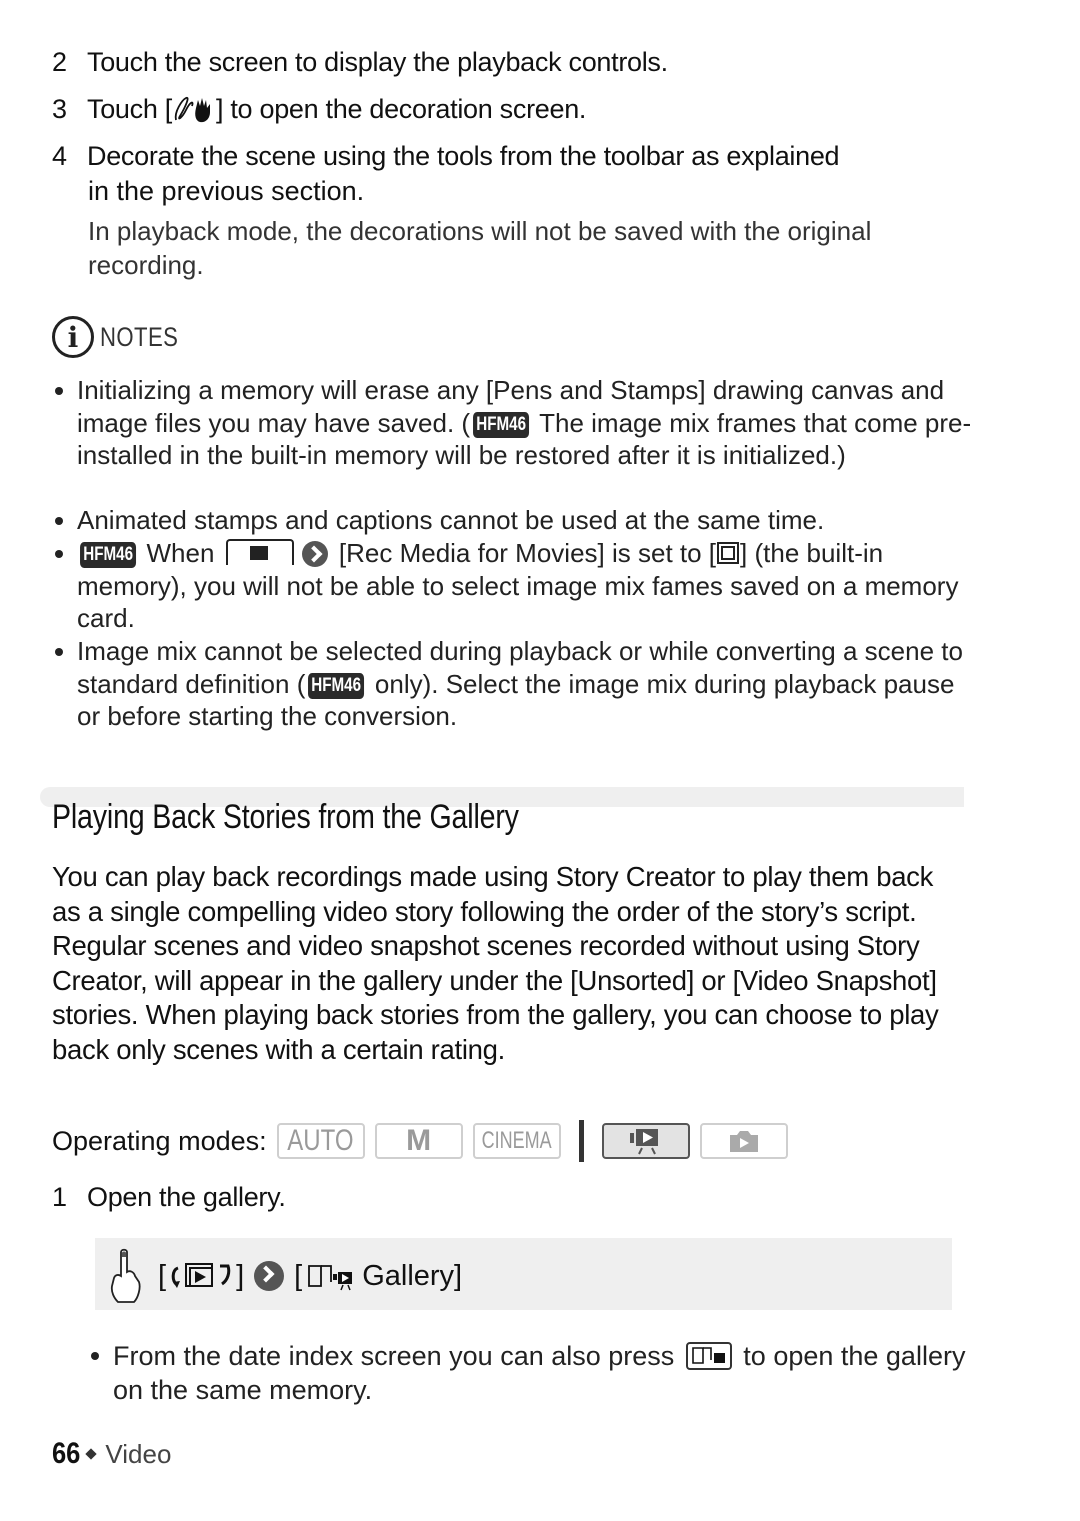 The height and width of the screenshot is (1521, 1080). I want to click on page-number: 66, so click(66, 1453).